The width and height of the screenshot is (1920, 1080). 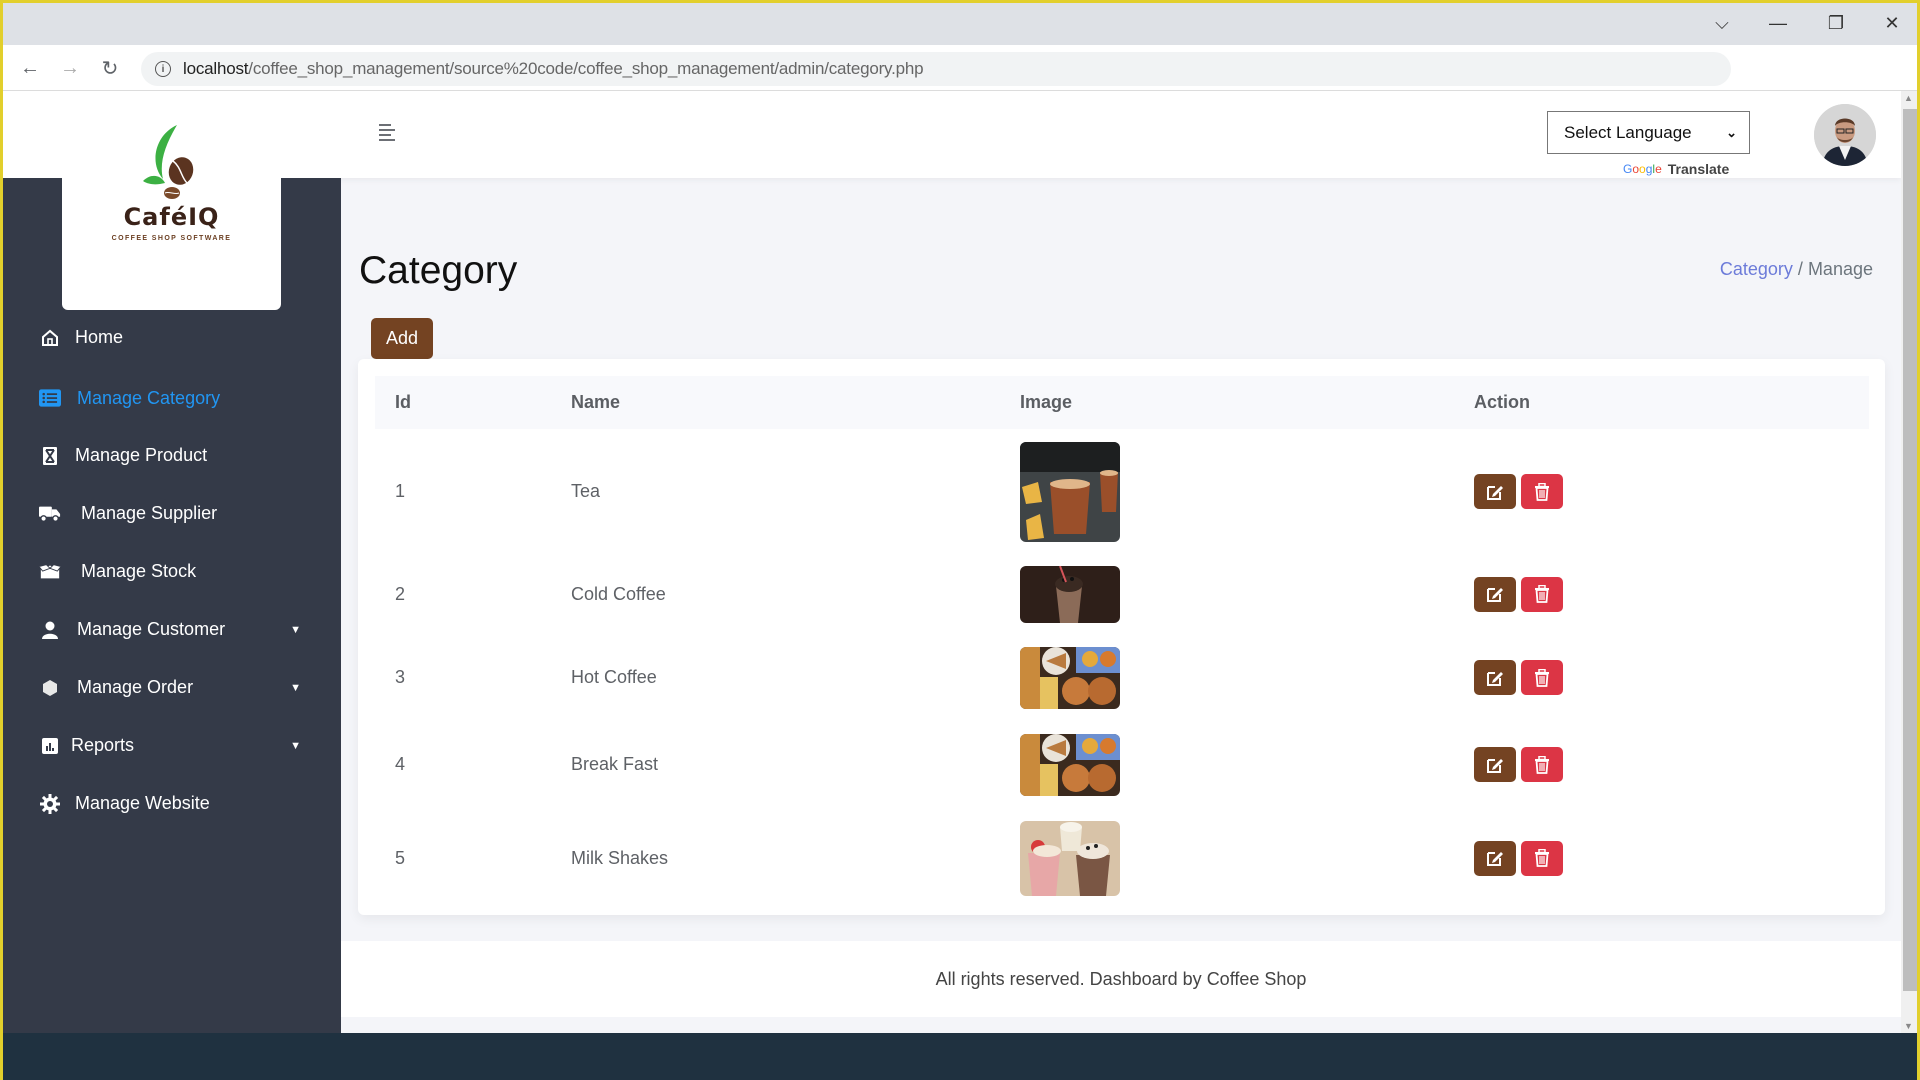 I want to click on page-scrollbar: ▲ ▼, so click(x=1909, y=562).